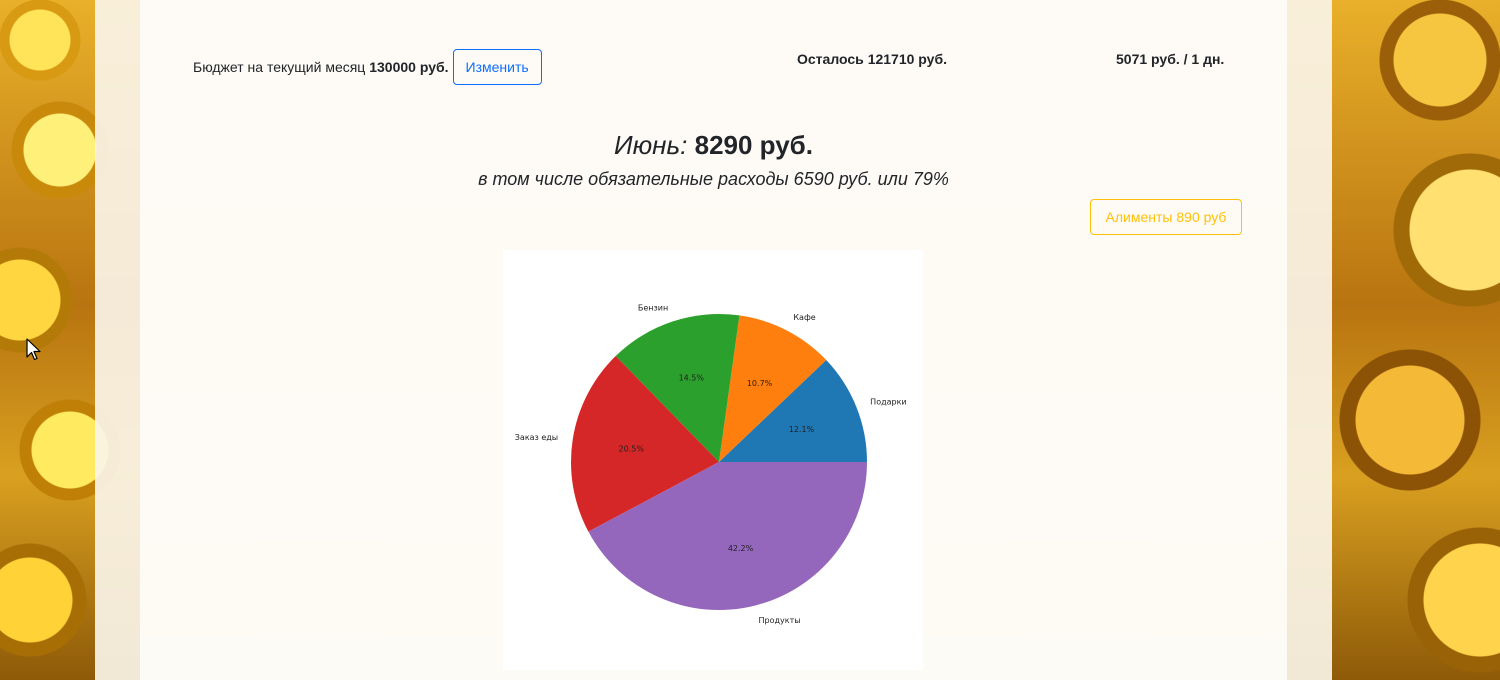 The height and width of the screenshot is (680, 1500). What do you see at coordinates (409, 67) in the screenshot?
I see `budget-value: 130000 руб.` at bounding box center [409, 67].